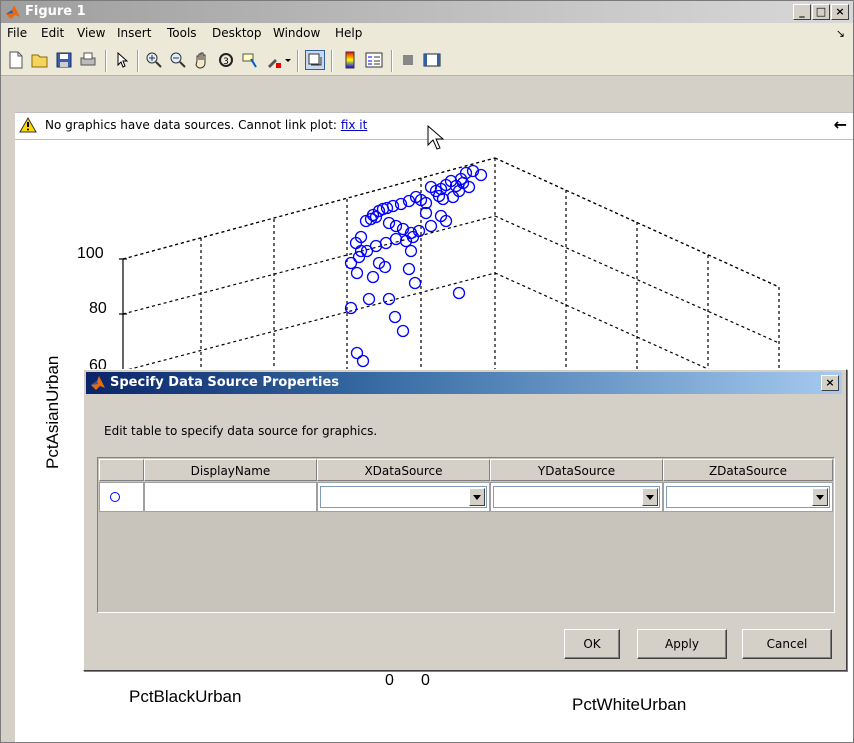  I want to click on back-arrow-icon: ←, so click(840, 124).